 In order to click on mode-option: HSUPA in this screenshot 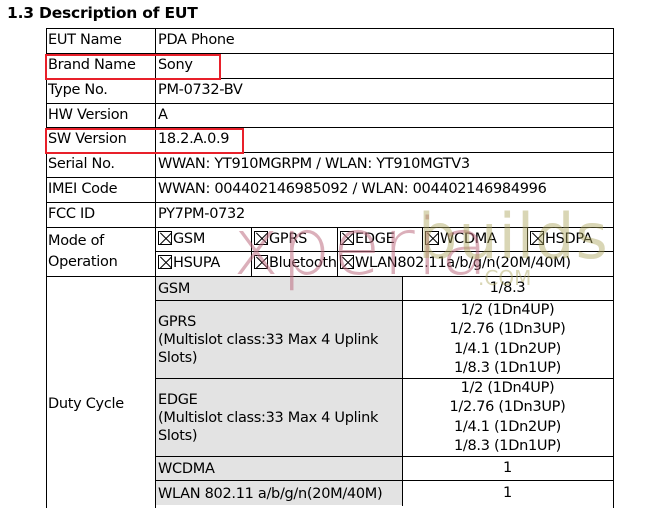, I will do `click(189, 263)`.